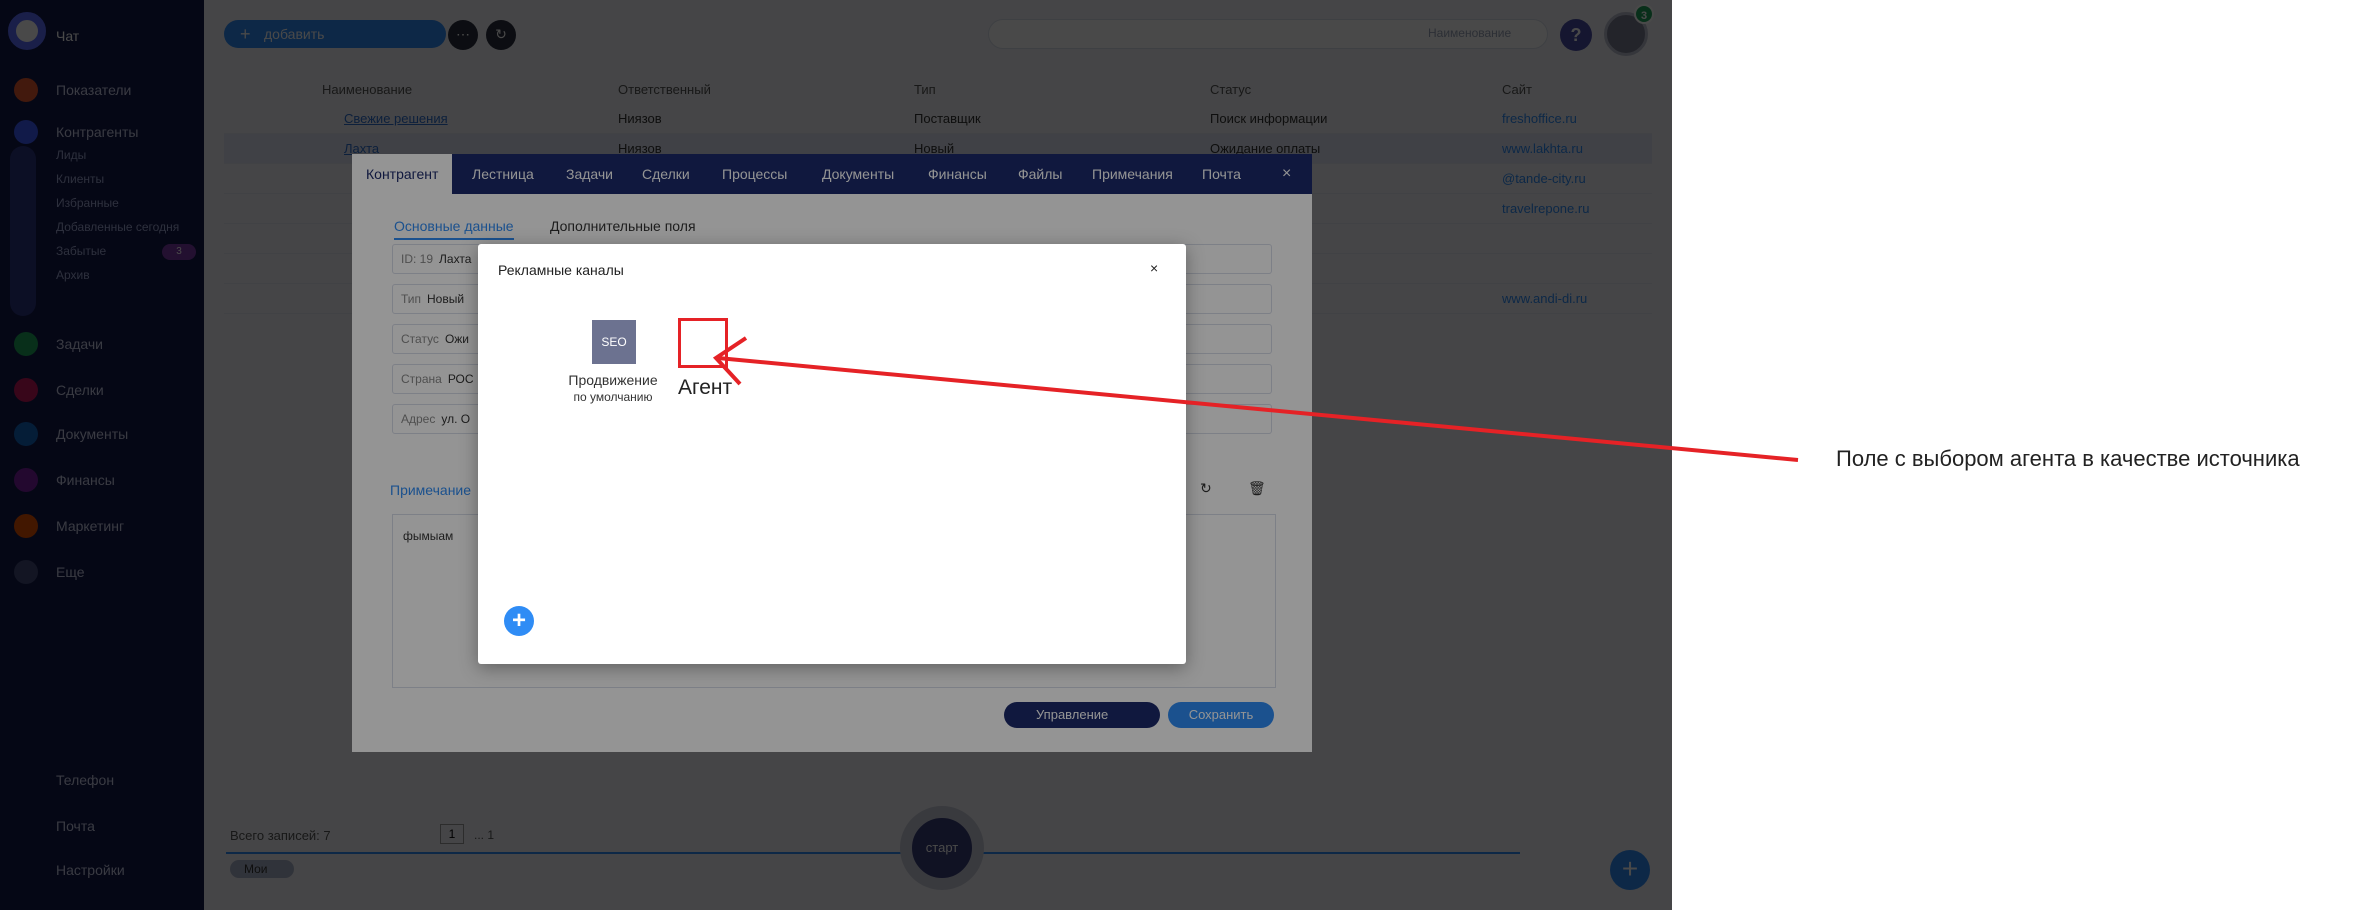 The image size is (2368, 910). I want to click on seo-channel-name: Продвижение, so click(613, 380).